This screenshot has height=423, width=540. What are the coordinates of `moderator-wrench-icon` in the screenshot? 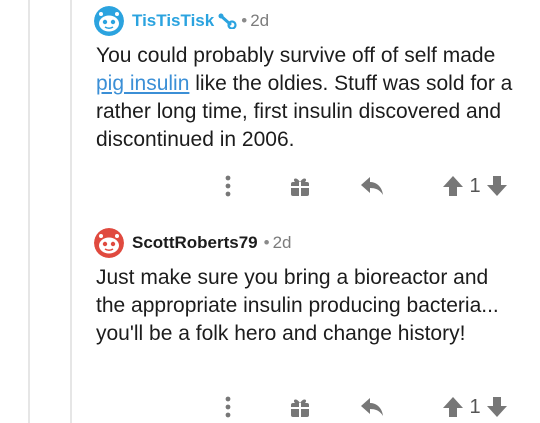 It's located at (228, 21).